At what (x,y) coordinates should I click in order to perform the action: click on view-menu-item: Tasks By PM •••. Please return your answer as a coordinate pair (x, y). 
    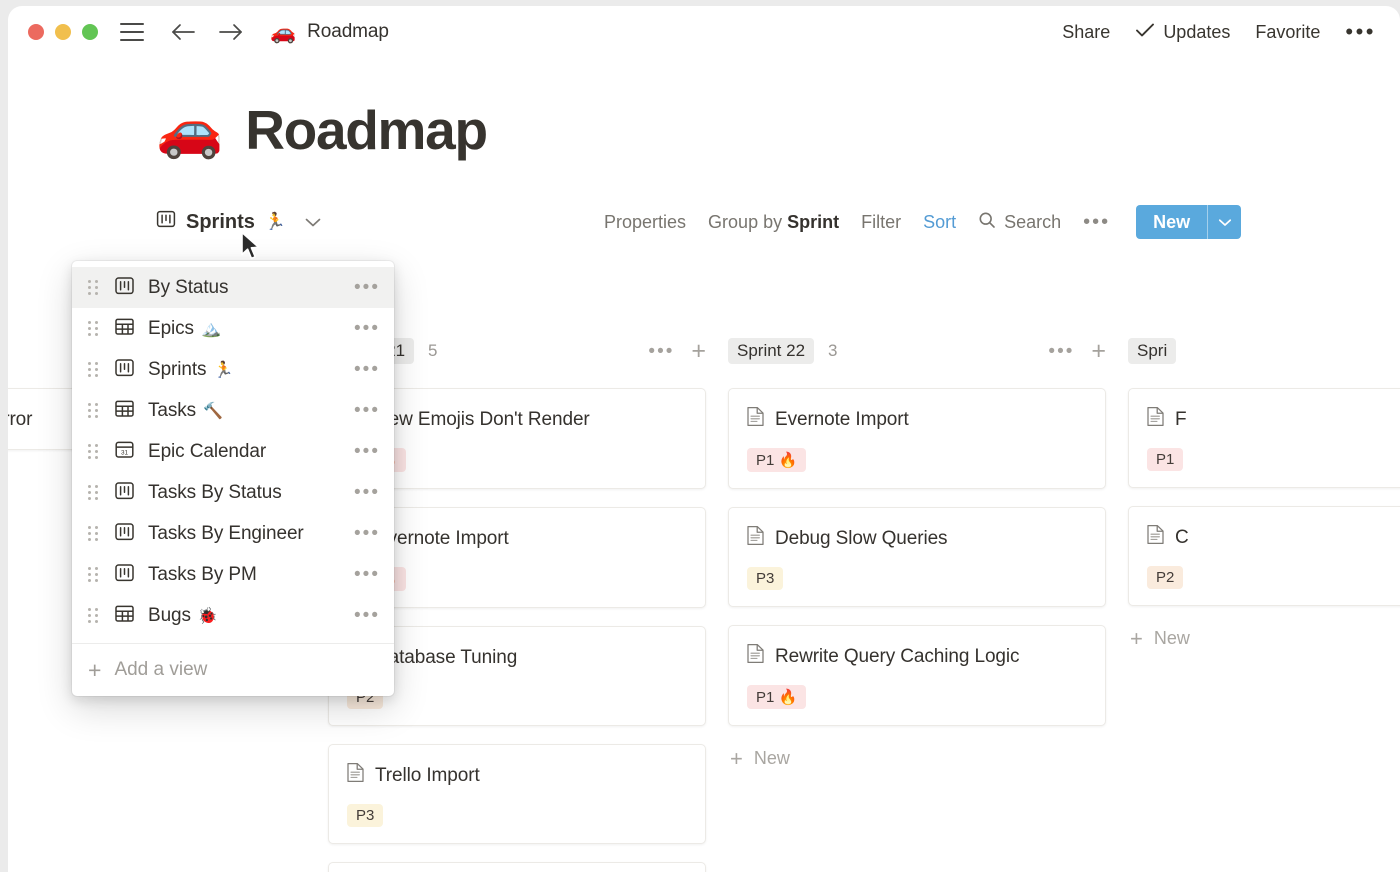
    Looking at the image, I should click on (233, 574).